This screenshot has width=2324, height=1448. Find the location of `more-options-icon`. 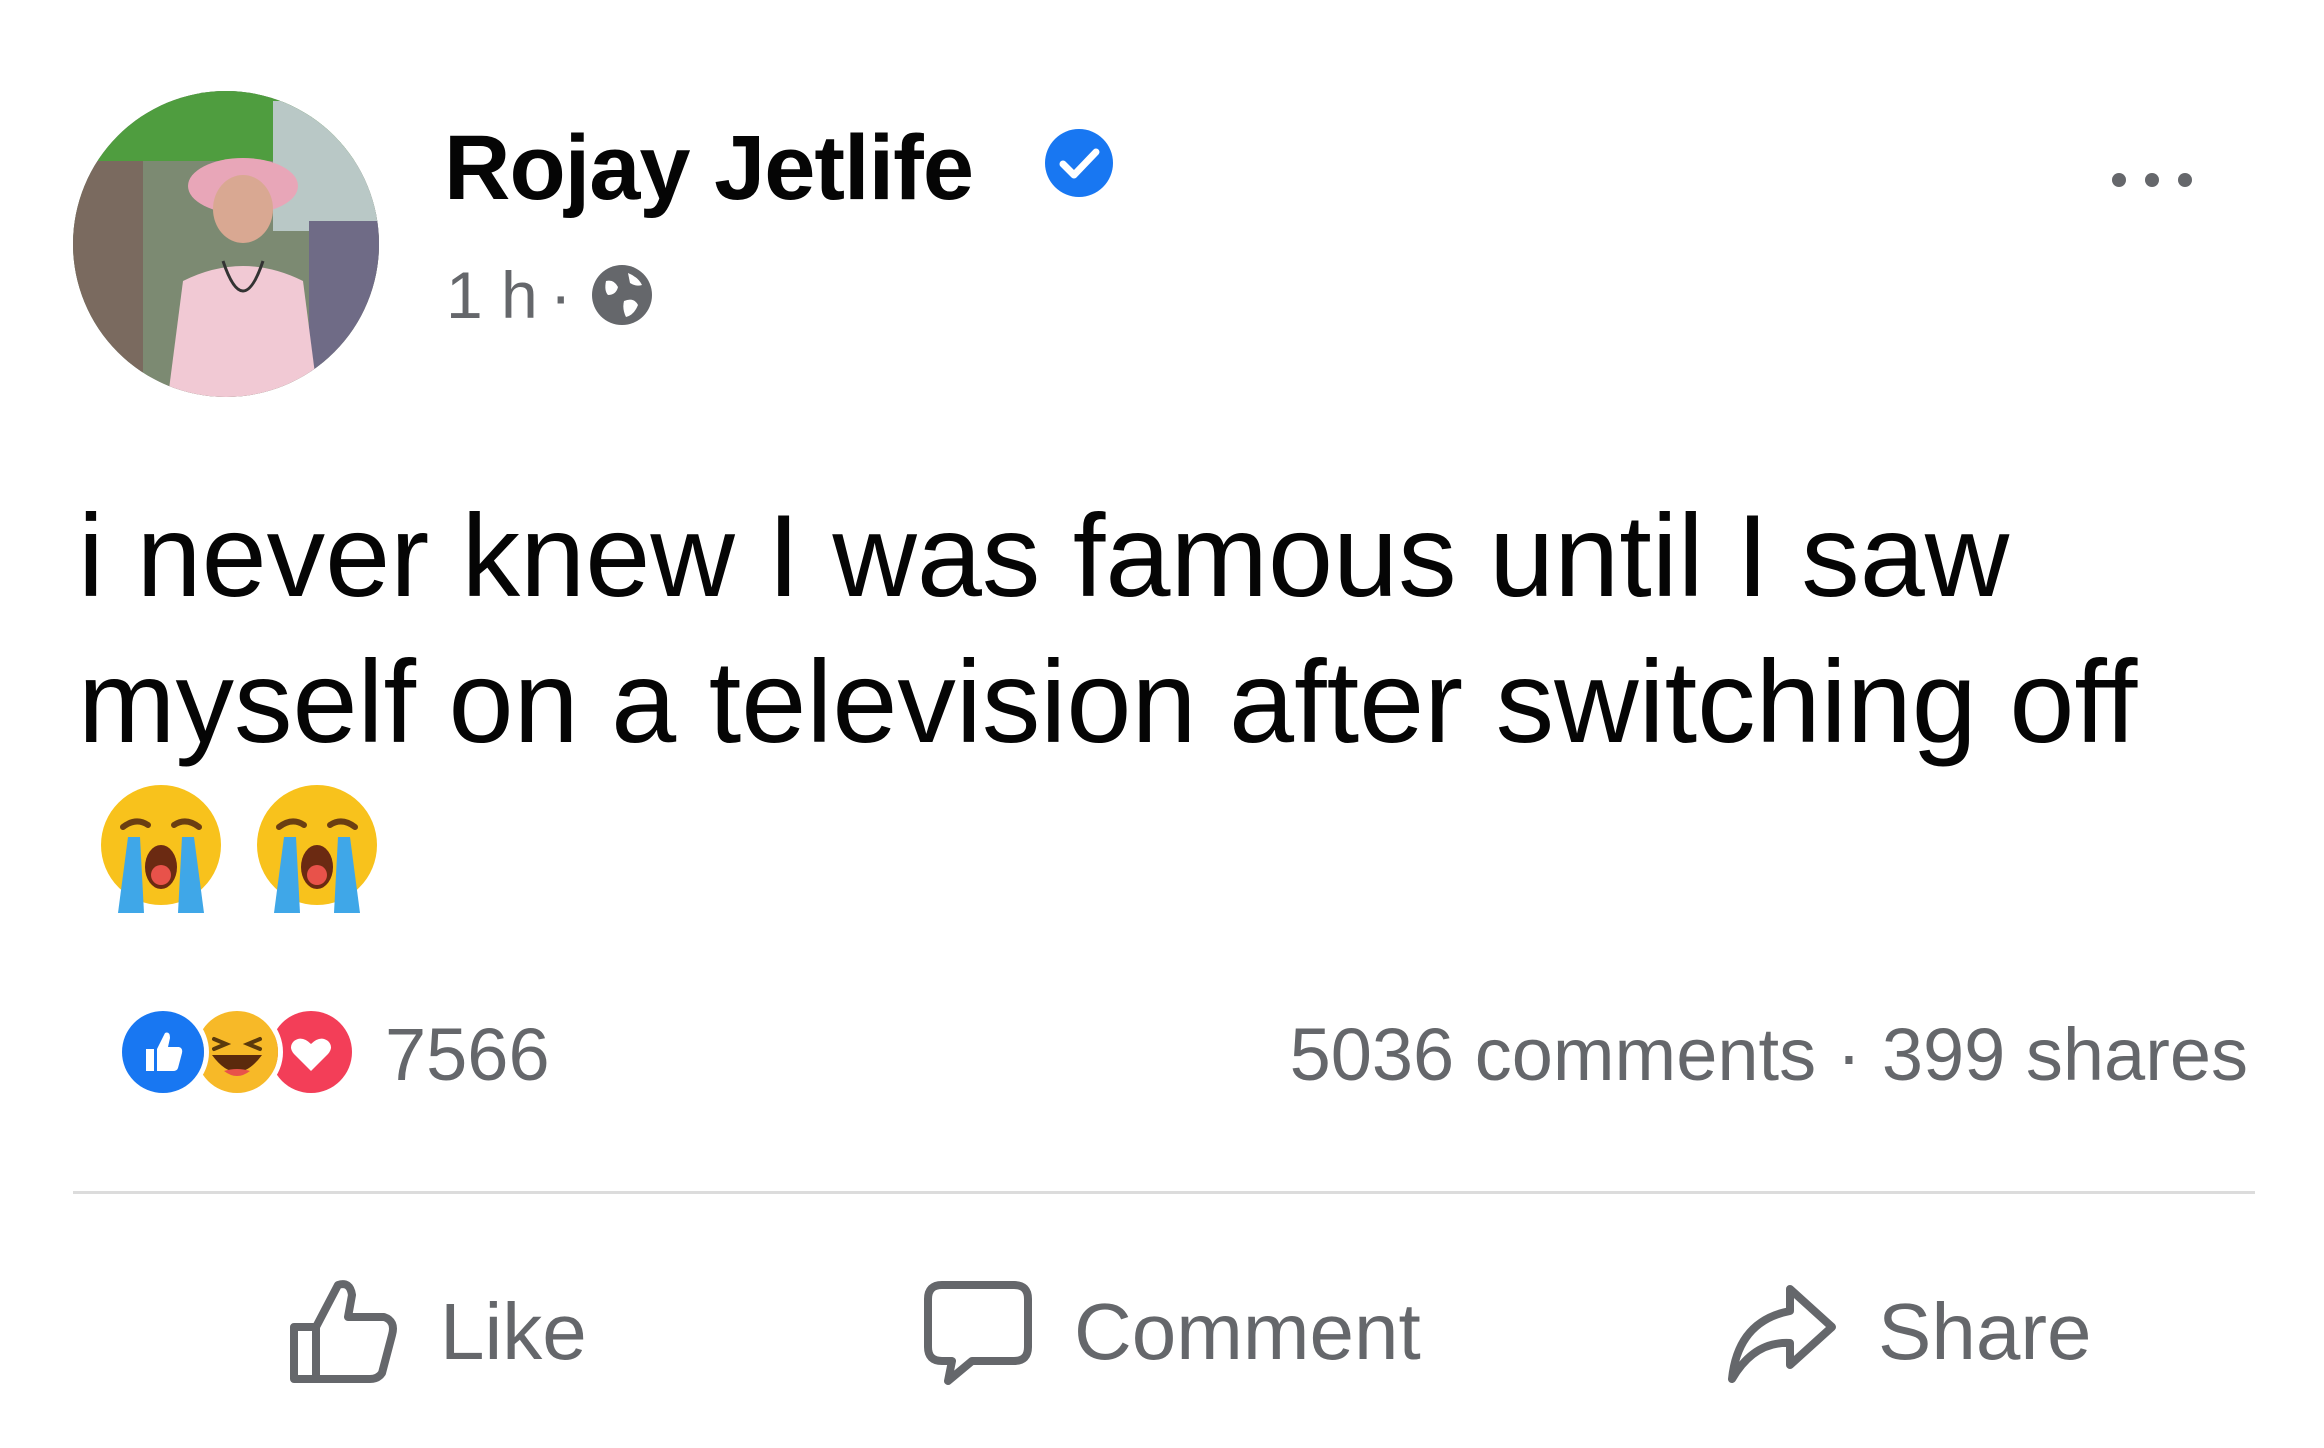

more-options-icon is located at coordinates (2152, 180).